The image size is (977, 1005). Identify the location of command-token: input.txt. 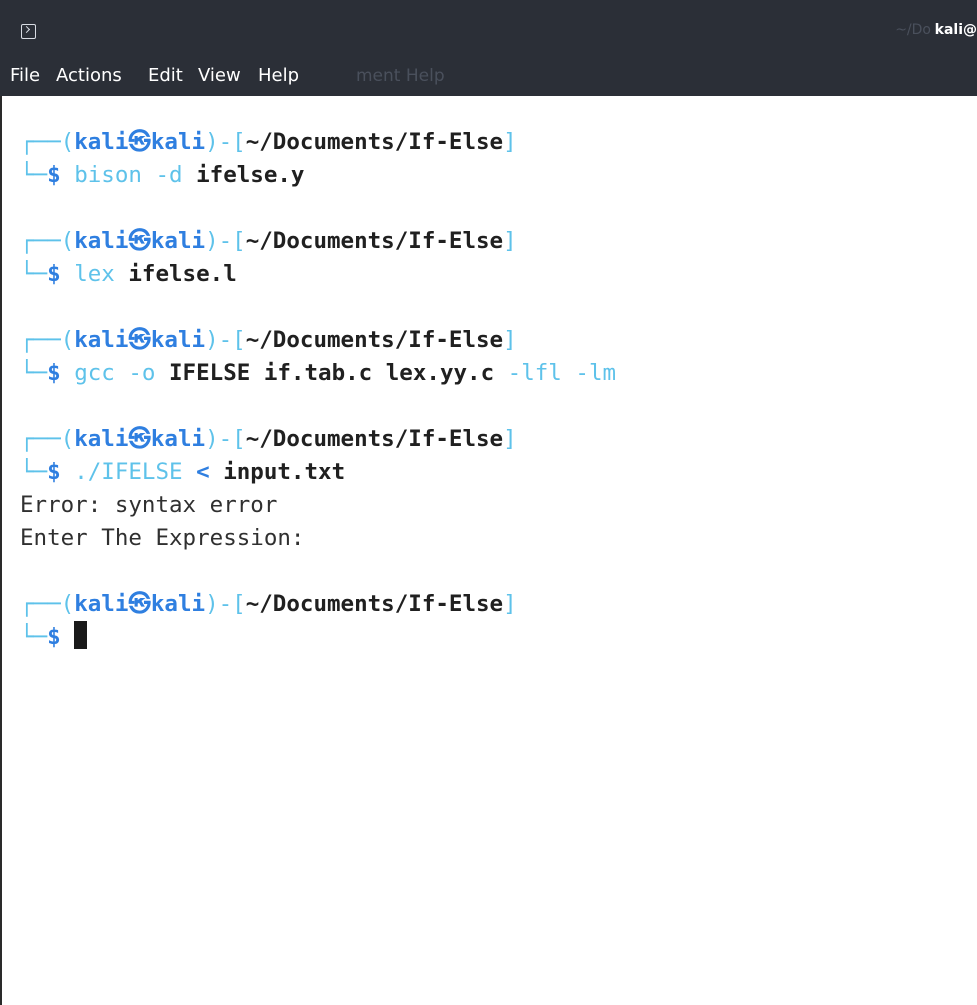
(284, 472).